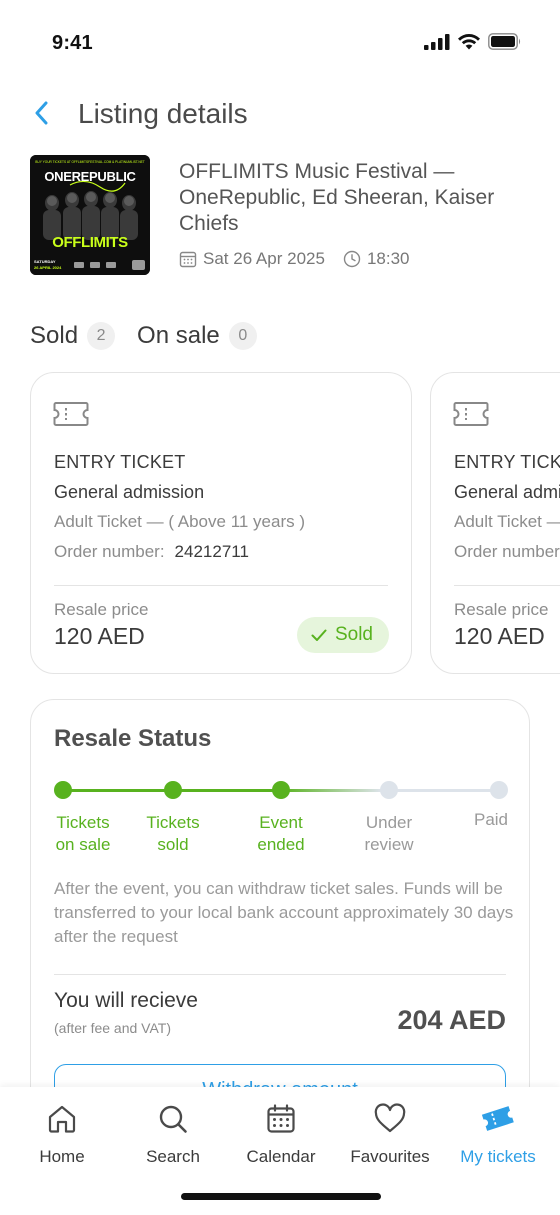 The height and width of the screenshot is (1215, 560). I want to click on ticket-order: Order number: 24212711, so click(151, 552).